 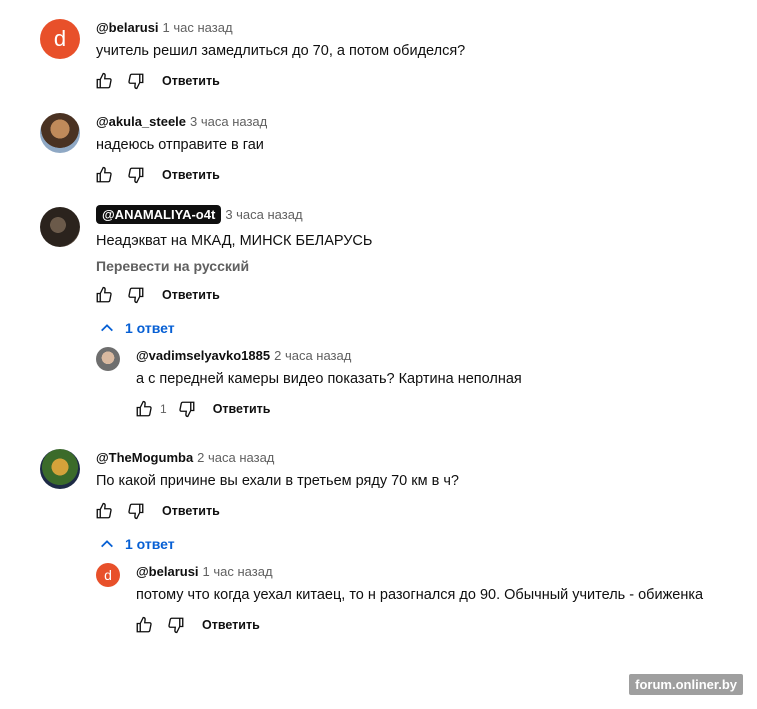 I want to click on watermark: forum.onliner.by, so click(x=686, y=684).